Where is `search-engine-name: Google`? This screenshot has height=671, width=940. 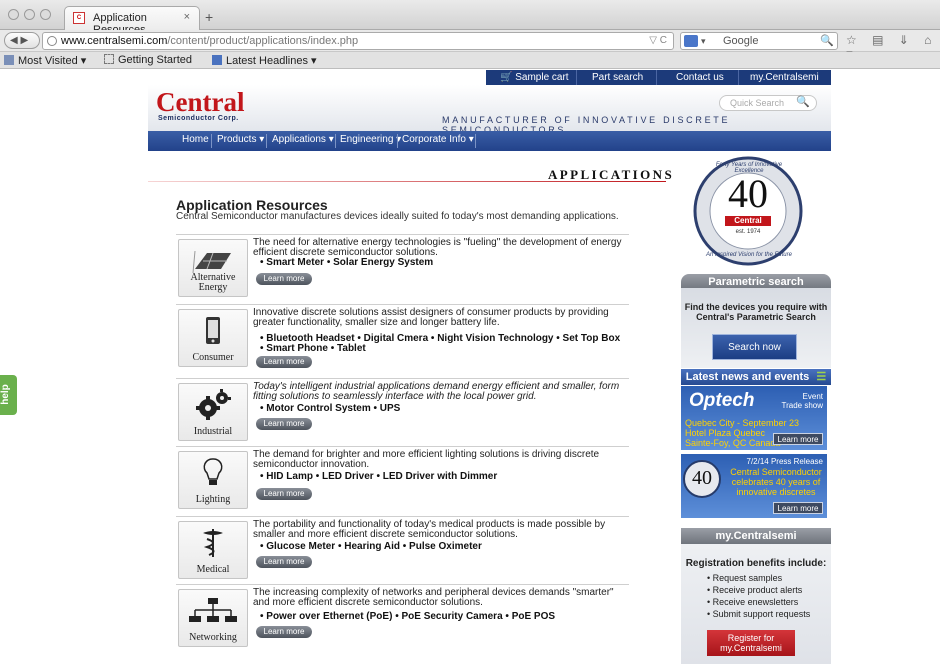 search-engine-name: Google is located at coordinates (741, 41).